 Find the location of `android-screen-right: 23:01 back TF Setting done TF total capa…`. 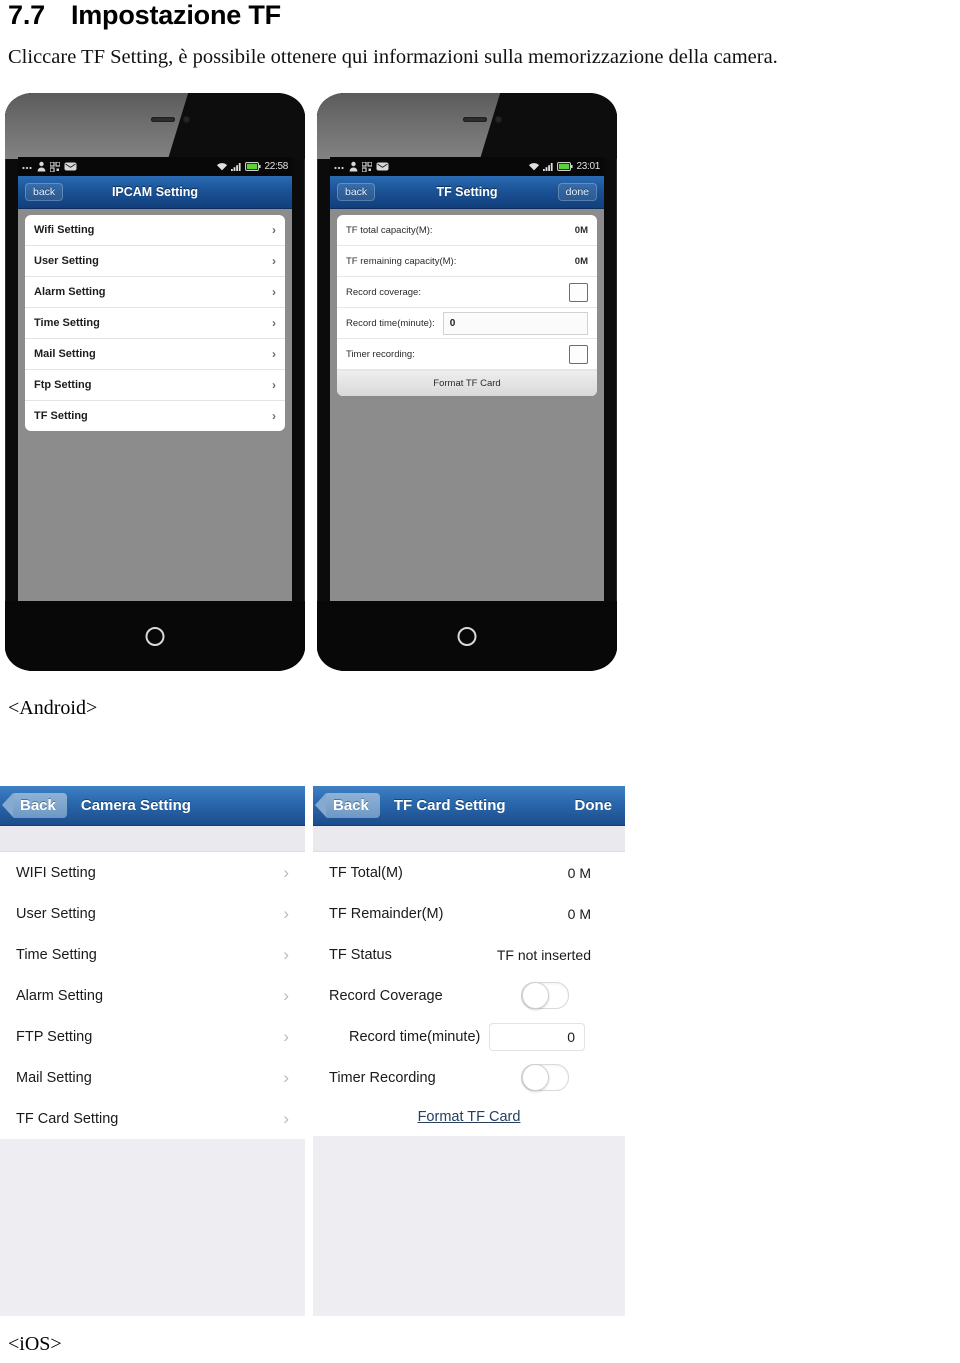

android-screen-right: 23:01 back TF Setting done TF total capa… is located at coordinates (467, 379).